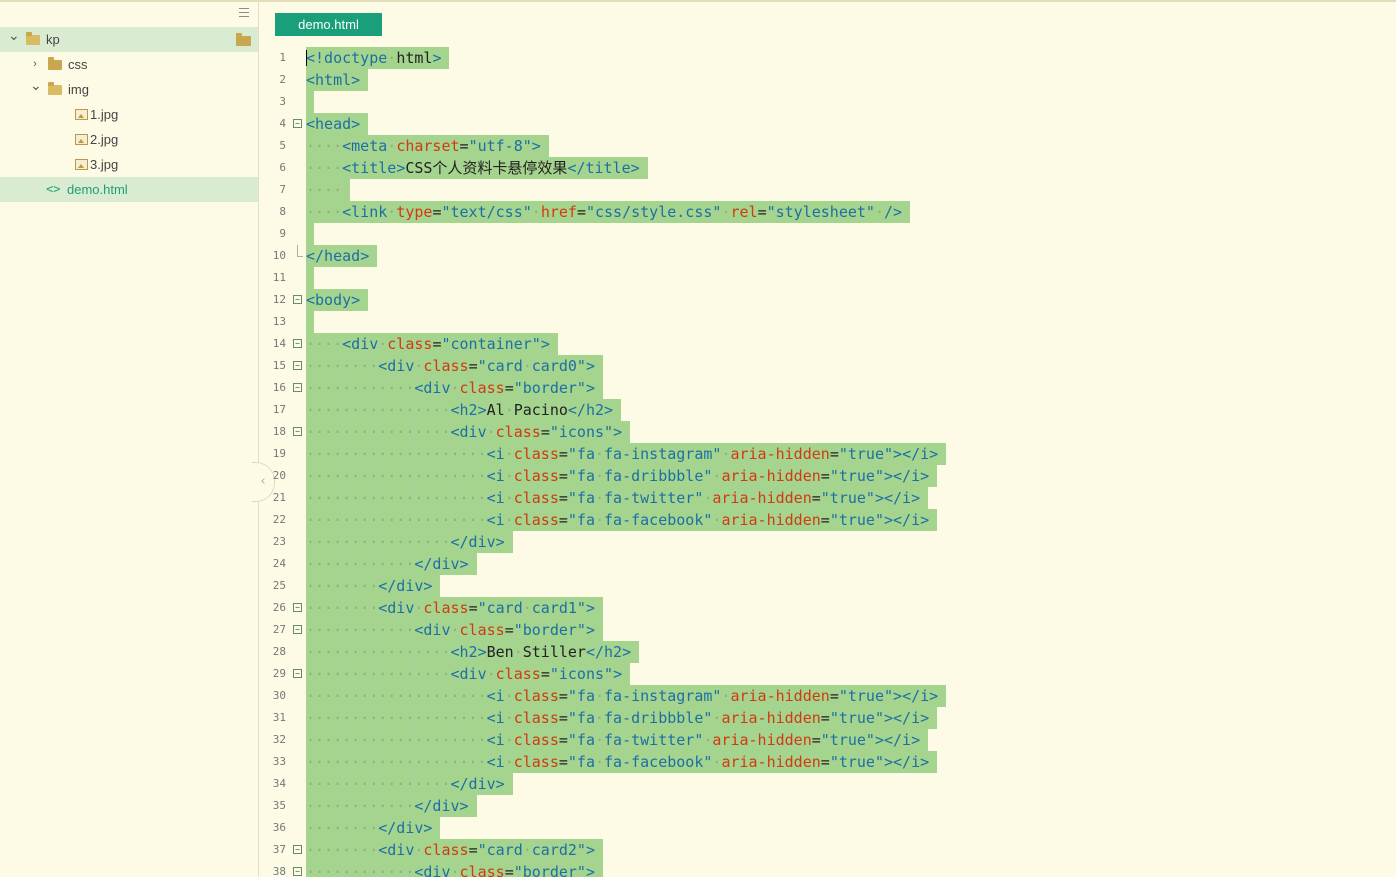 Image resolution: width=1396 pixels, height=877 pixels. Describe the element at coordinates (427, 146) in the screenshot. I see `code-text: ····<meta·charset="utf-8">` at that location.